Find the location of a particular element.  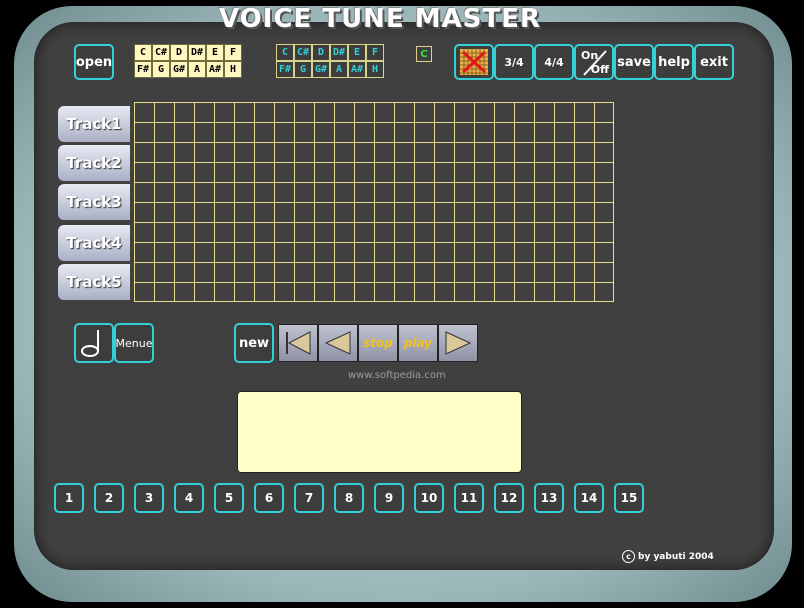

watermark: www.softpedia.com is located at coordinates (397, 375).